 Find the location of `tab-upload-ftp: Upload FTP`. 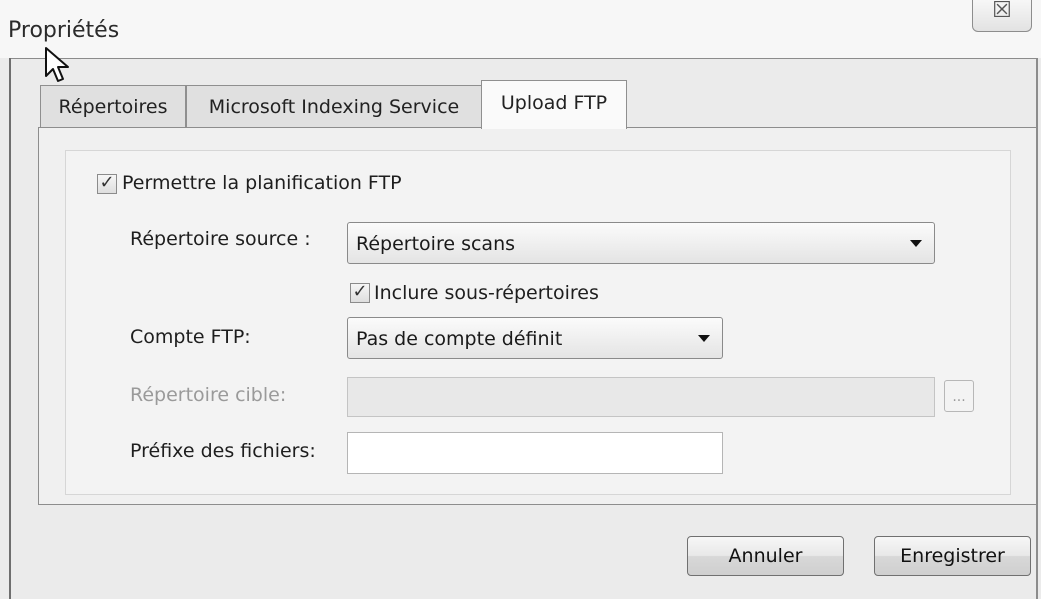

tab-upload-ftp: Upload FTP is located at coordinates (554, 104).